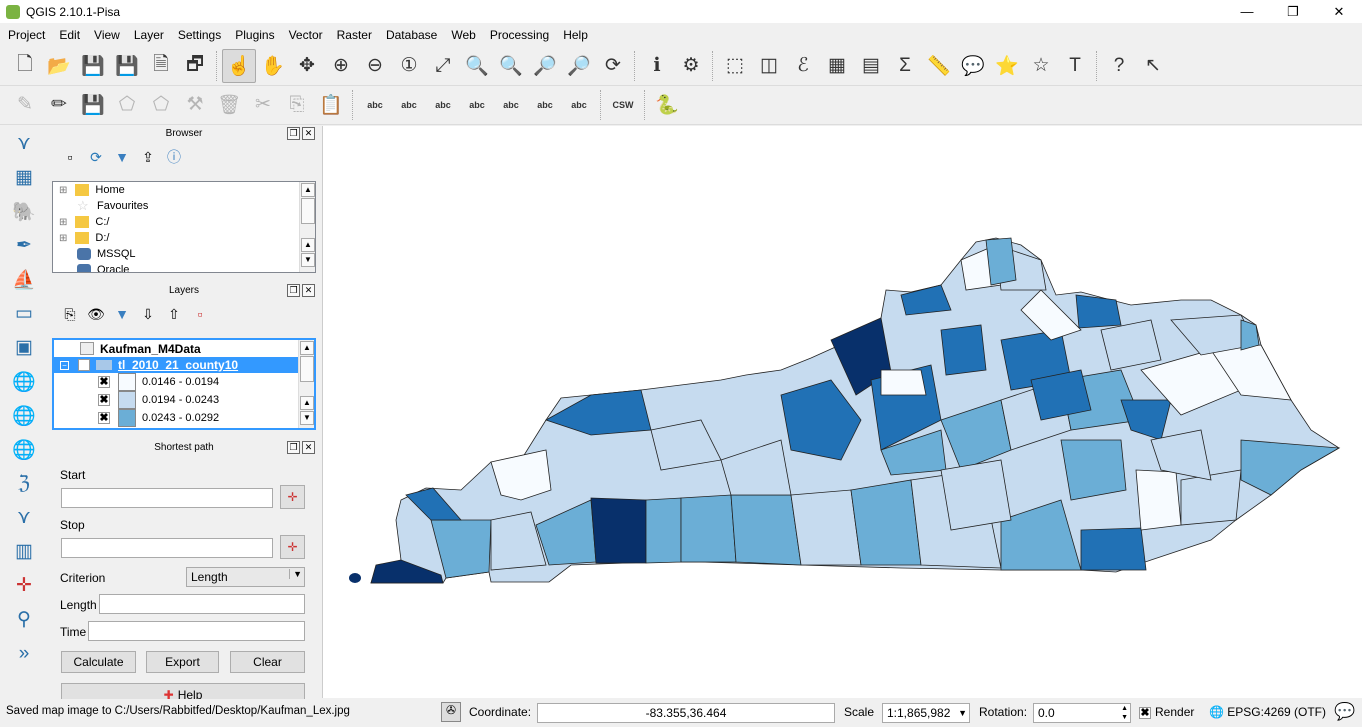  Describe the element at coordinates (161, 66) in the screenshot. I see `new-print-composer-icon: 🗎` at that location.